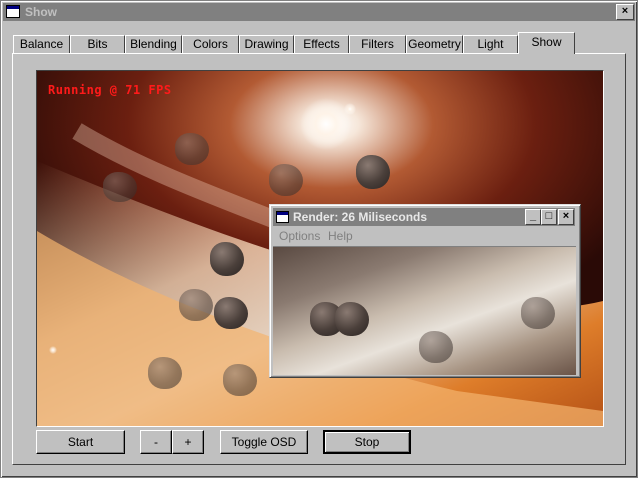 The image size is (638, 478). I want to click on window-title: Show, so click(41, 12).